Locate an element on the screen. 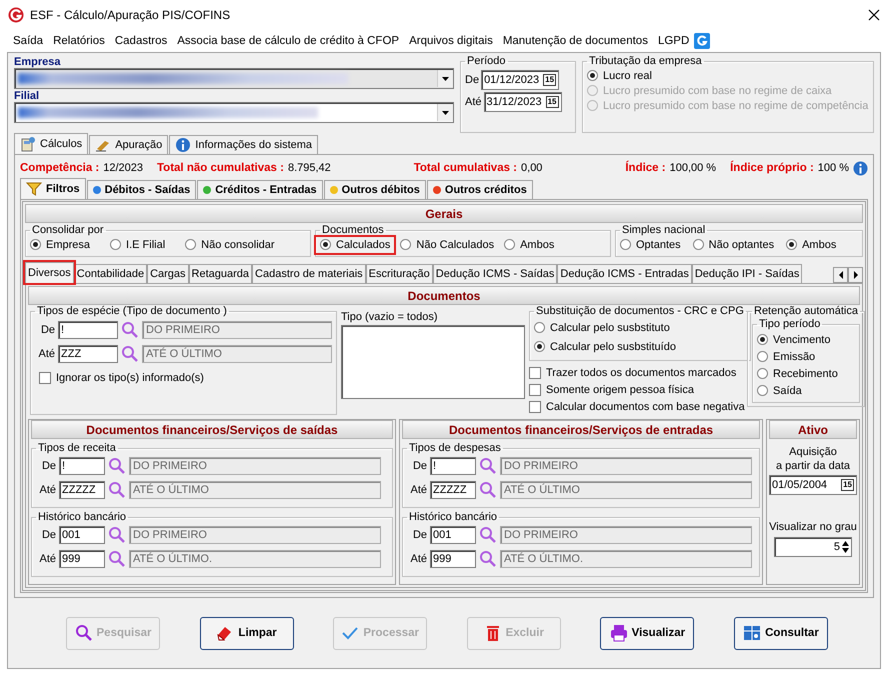 The height and width of the screenshot is (673, 888). code-field: ZZZ is located at coordinates (88, 354).